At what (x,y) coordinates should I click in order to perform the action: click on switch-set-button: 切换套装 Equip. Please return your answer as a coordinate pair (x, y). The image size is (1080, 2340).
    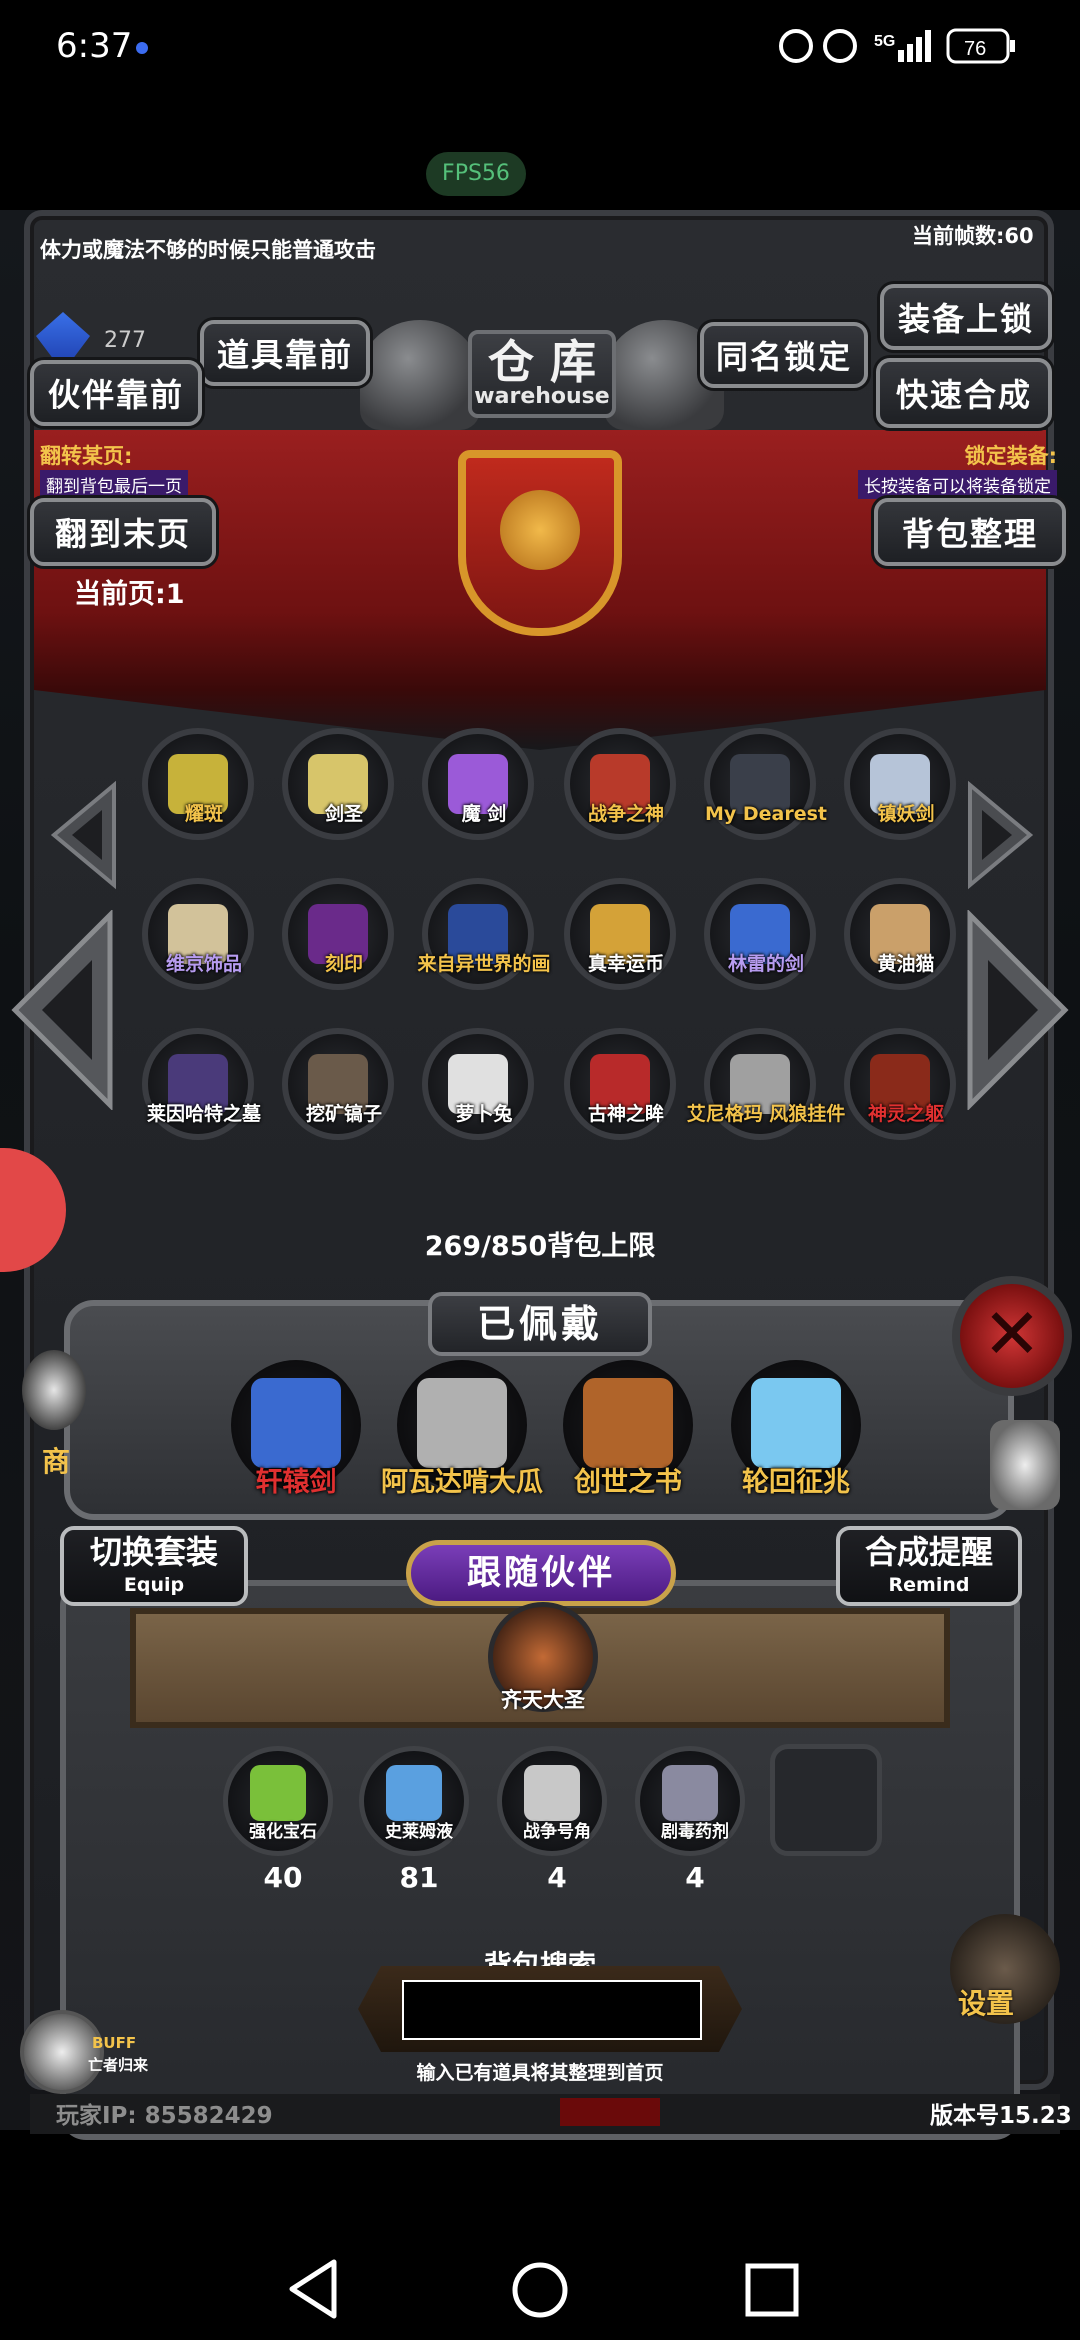
    Looking at the image, I should click on (154, 1566).